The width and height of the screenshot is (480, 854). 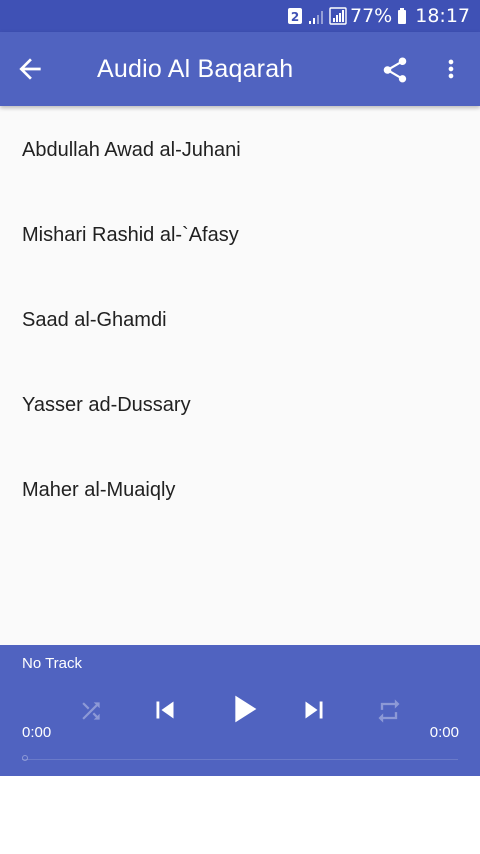 I want to click on more-vert-icon, so click(x=451, y=69).